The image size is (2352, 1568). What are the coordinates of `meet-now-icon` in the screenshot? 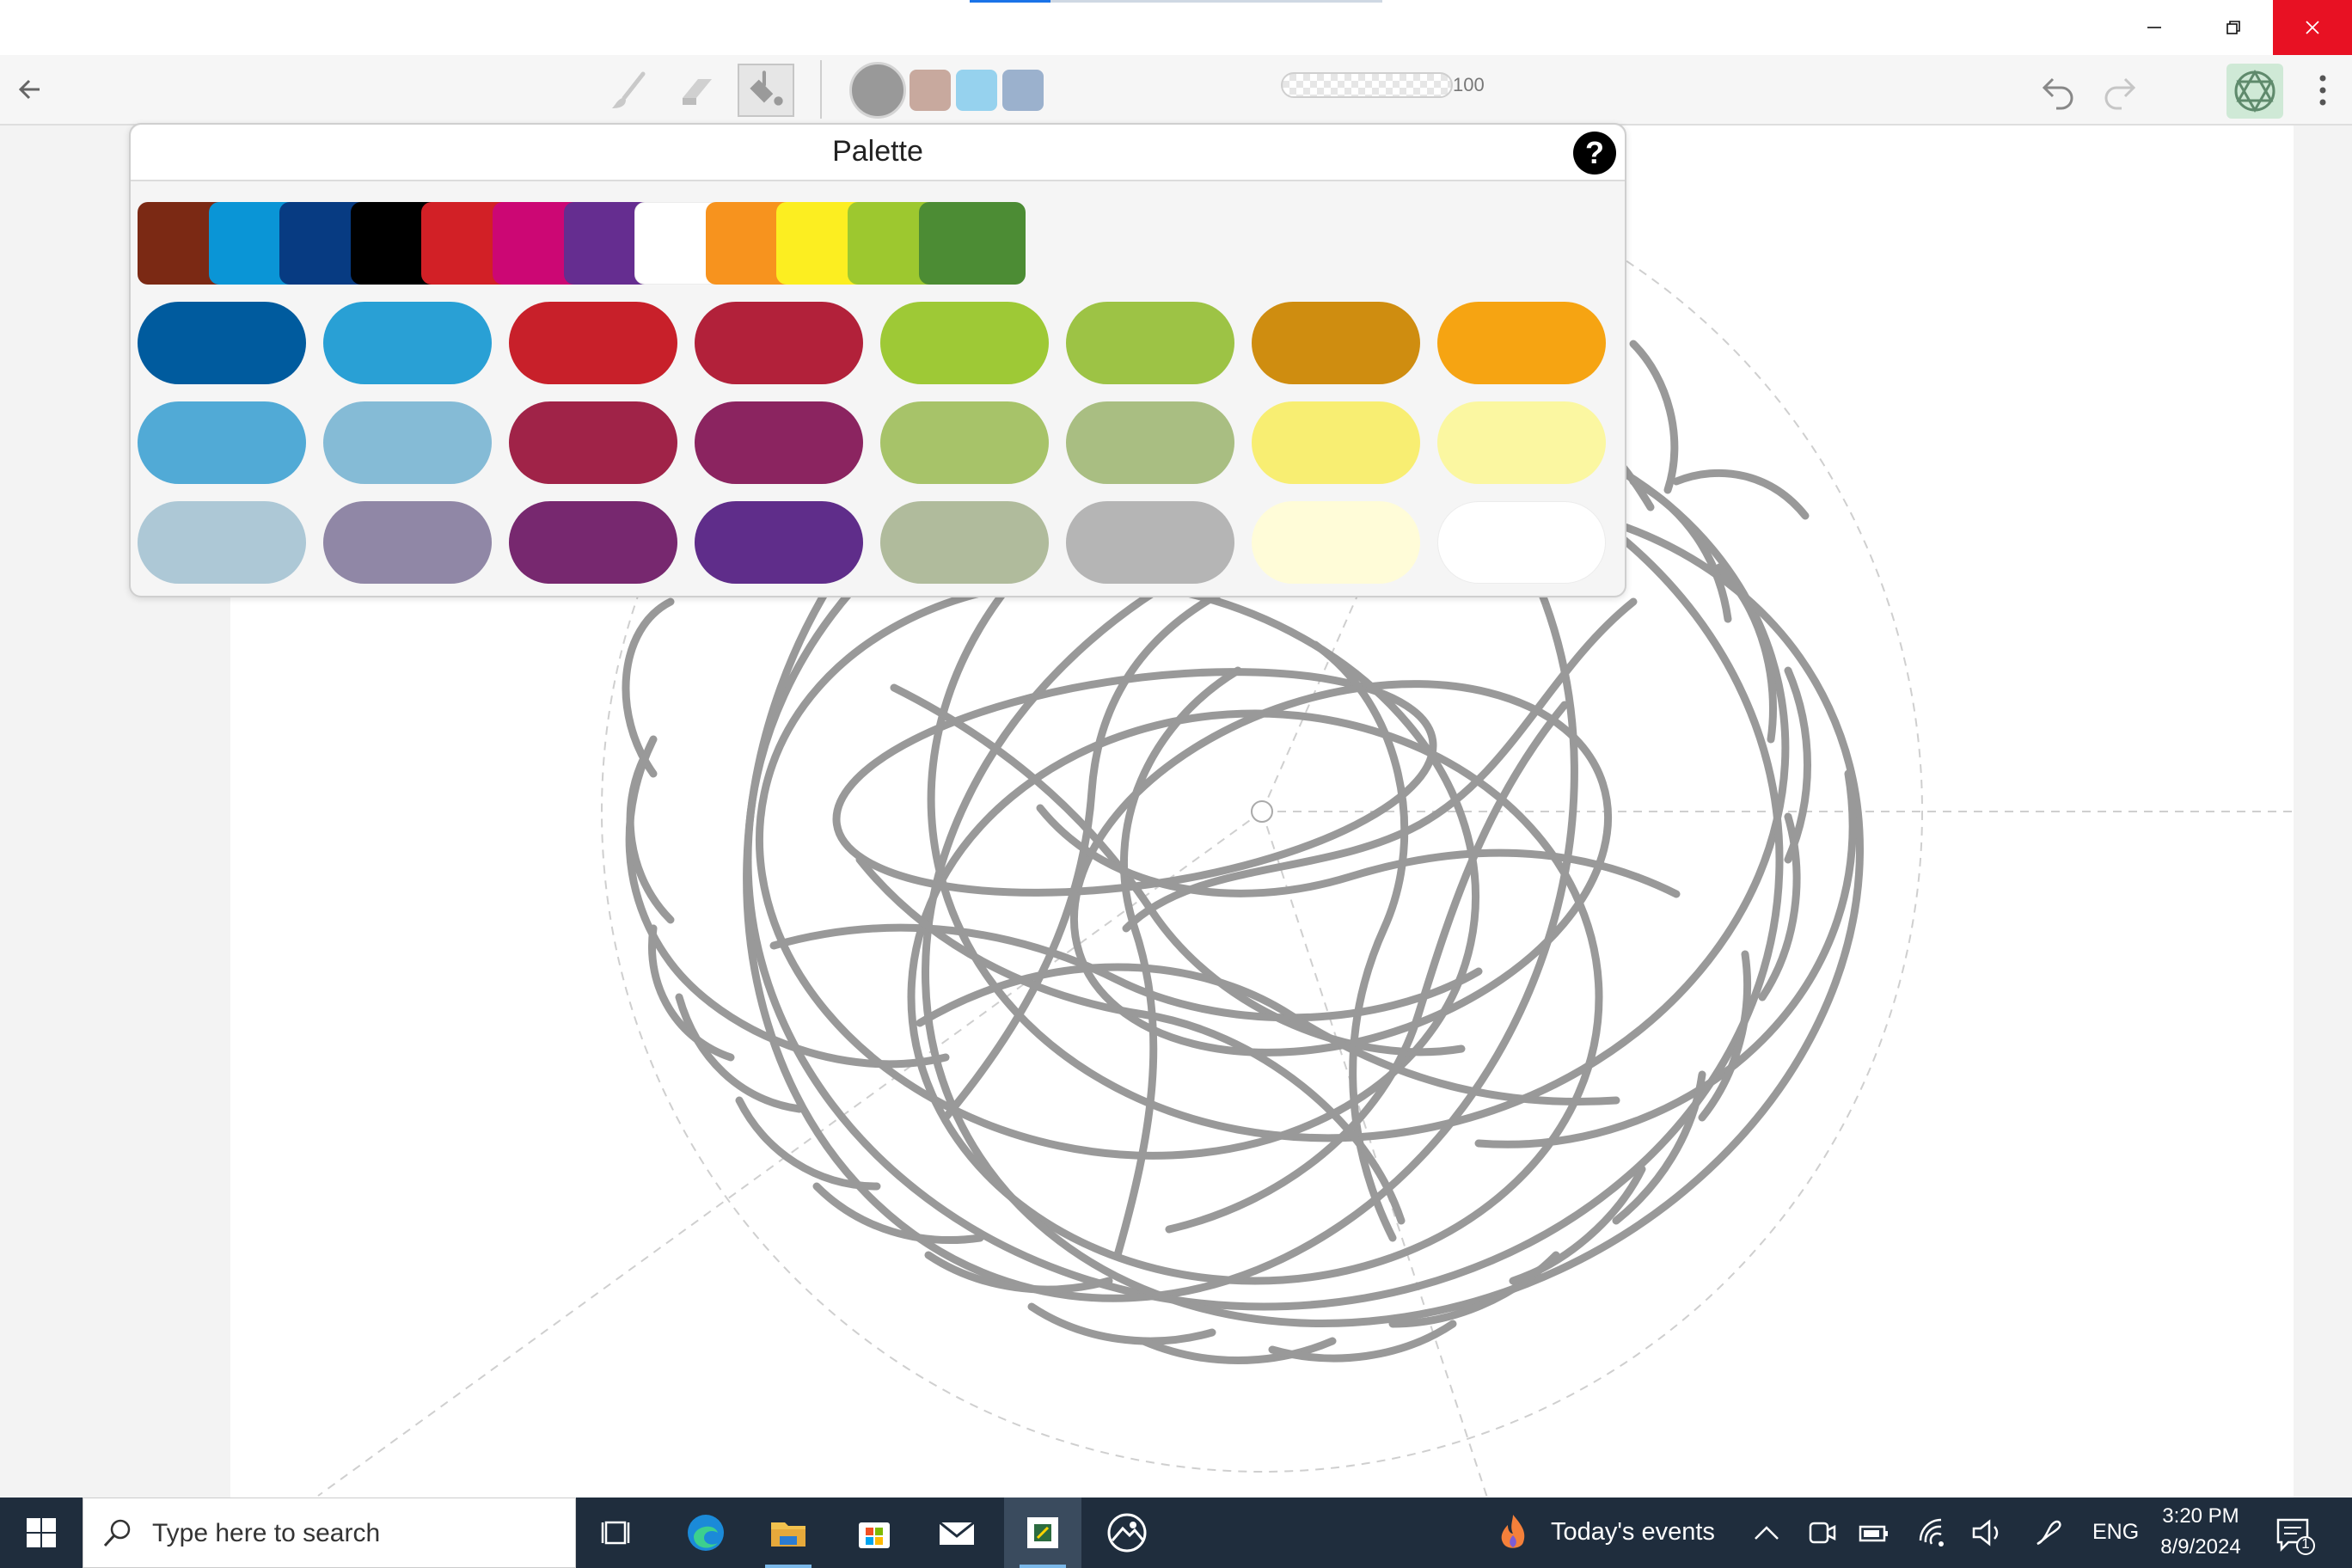 It's located at (1822, 1533).